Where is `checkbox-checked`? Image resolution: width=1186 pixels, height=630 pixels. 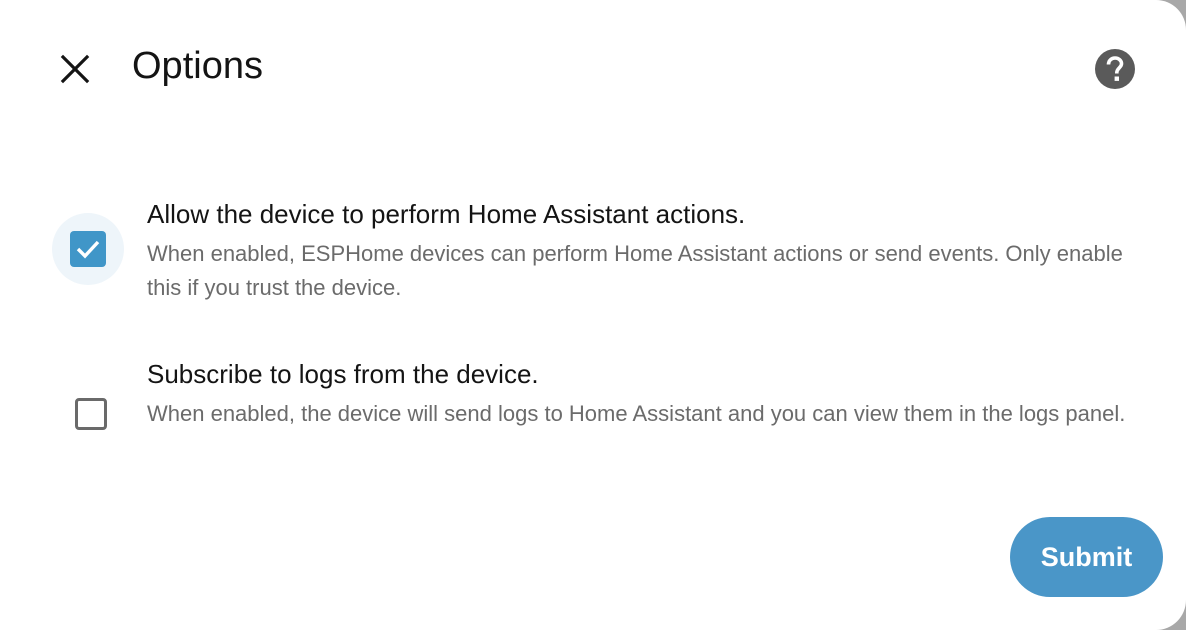
checkbox-checked is located at coordinates (88, 249).